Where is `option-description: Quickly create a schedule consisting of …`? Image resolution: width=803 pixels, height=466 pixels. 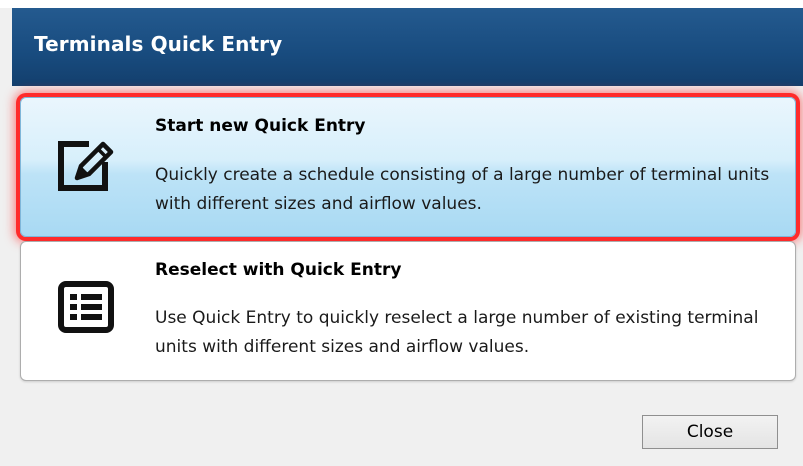
option-description: Quickly create a schedule consisting of … is located at coordinates (462, 189).